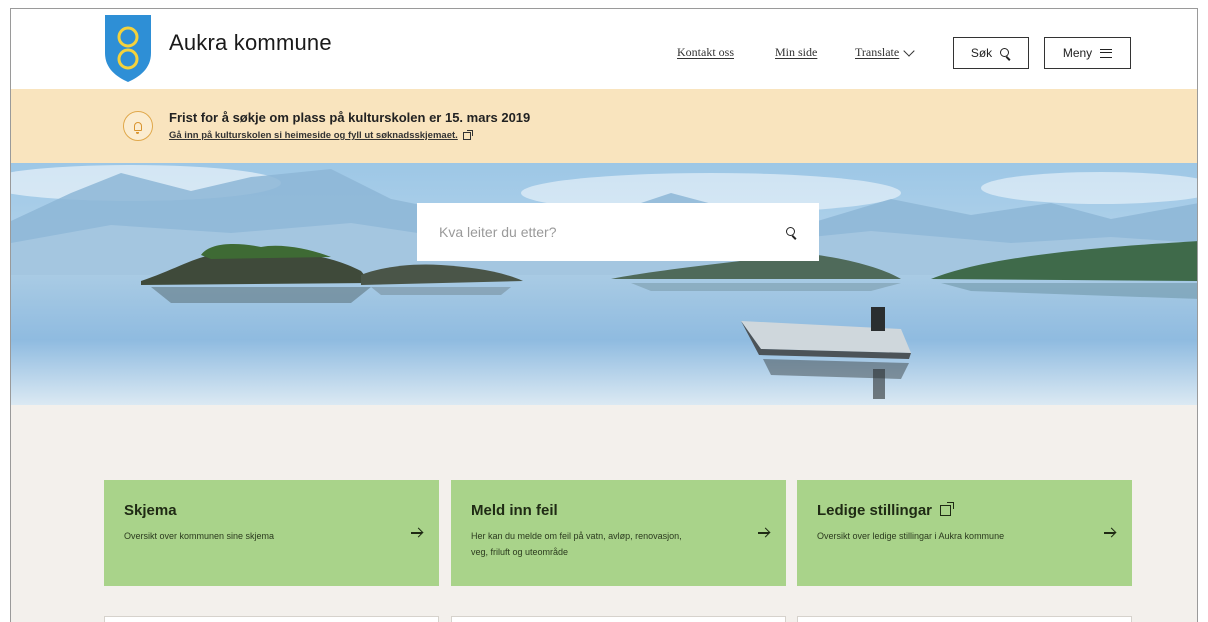  Describe the element at coordinates (250, 43) in the screenshot. I see `site-brand: Aukra kommune` at that location.